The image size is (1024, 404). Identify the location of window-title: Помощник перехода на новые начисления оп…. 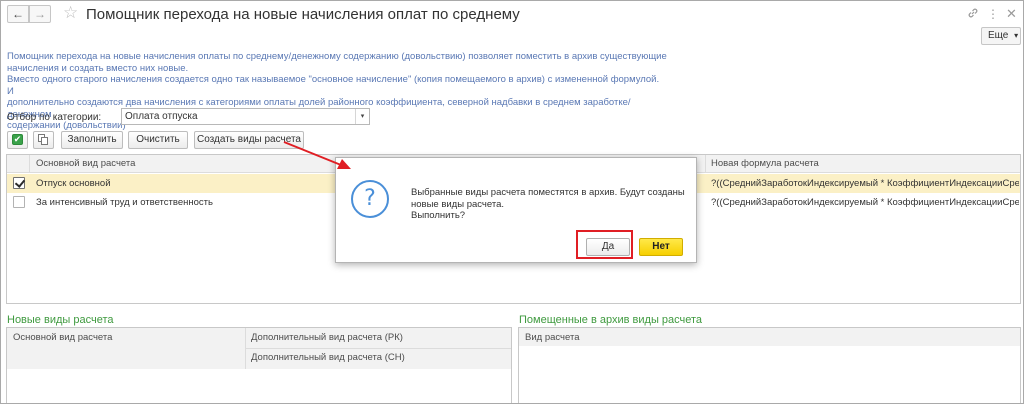
(303, 14).